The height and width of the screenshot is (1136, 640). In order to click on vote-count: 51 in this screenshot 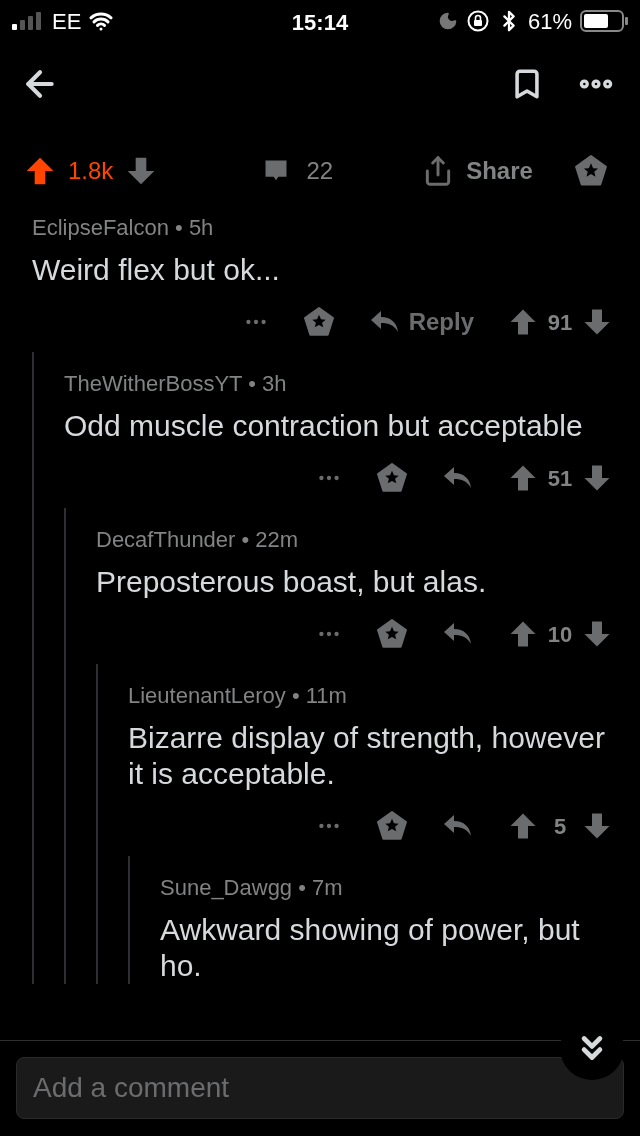, I will do `click(560, 478)`.